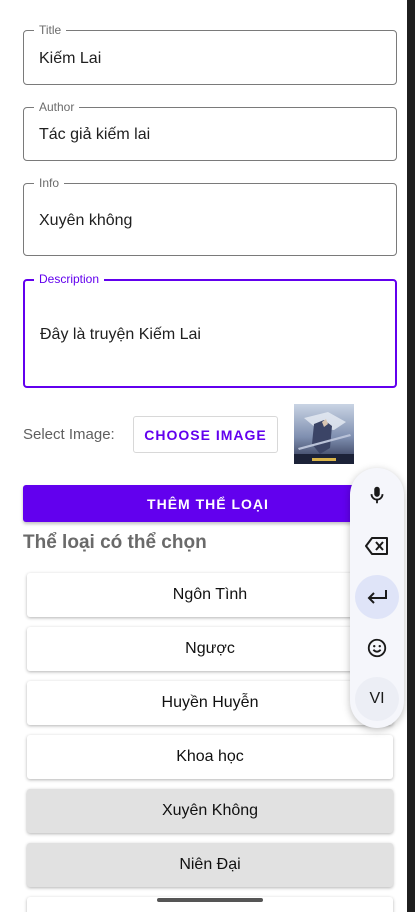  What do you see at coordinates (69, 279) in the screenshot?
I see `description-field-label: Description` at bounding box center [69, 279].